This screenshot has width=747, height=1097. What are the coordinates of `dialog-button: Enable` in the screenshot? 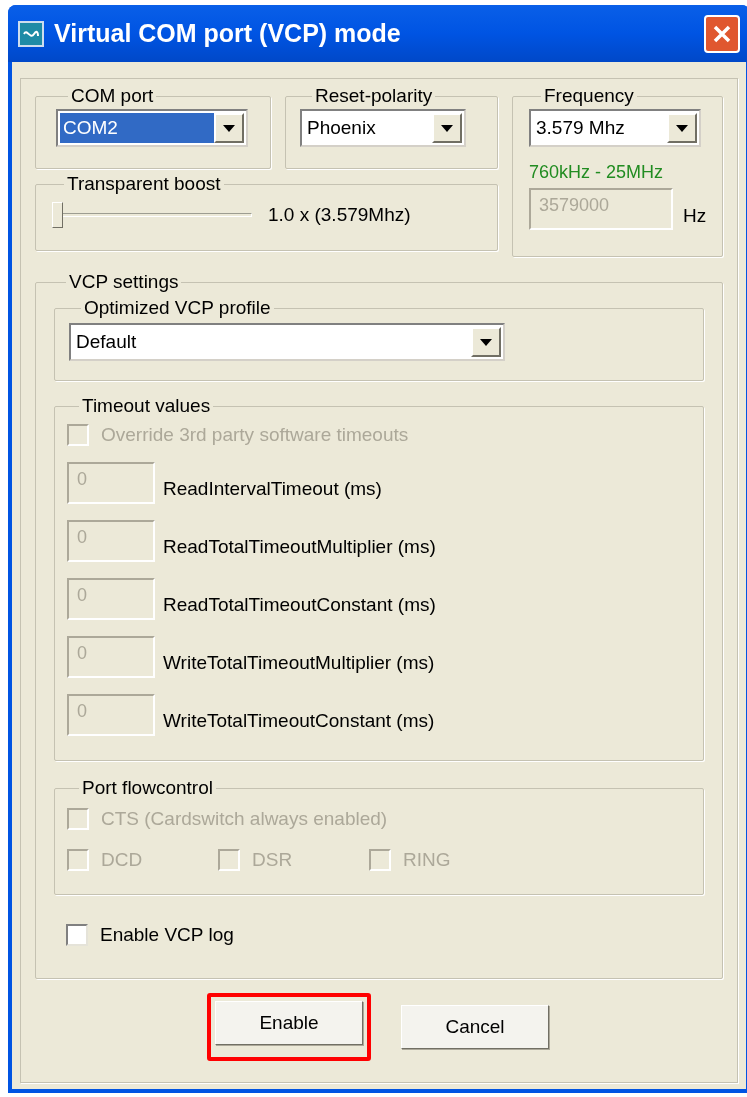 It's located at (289, 1023).